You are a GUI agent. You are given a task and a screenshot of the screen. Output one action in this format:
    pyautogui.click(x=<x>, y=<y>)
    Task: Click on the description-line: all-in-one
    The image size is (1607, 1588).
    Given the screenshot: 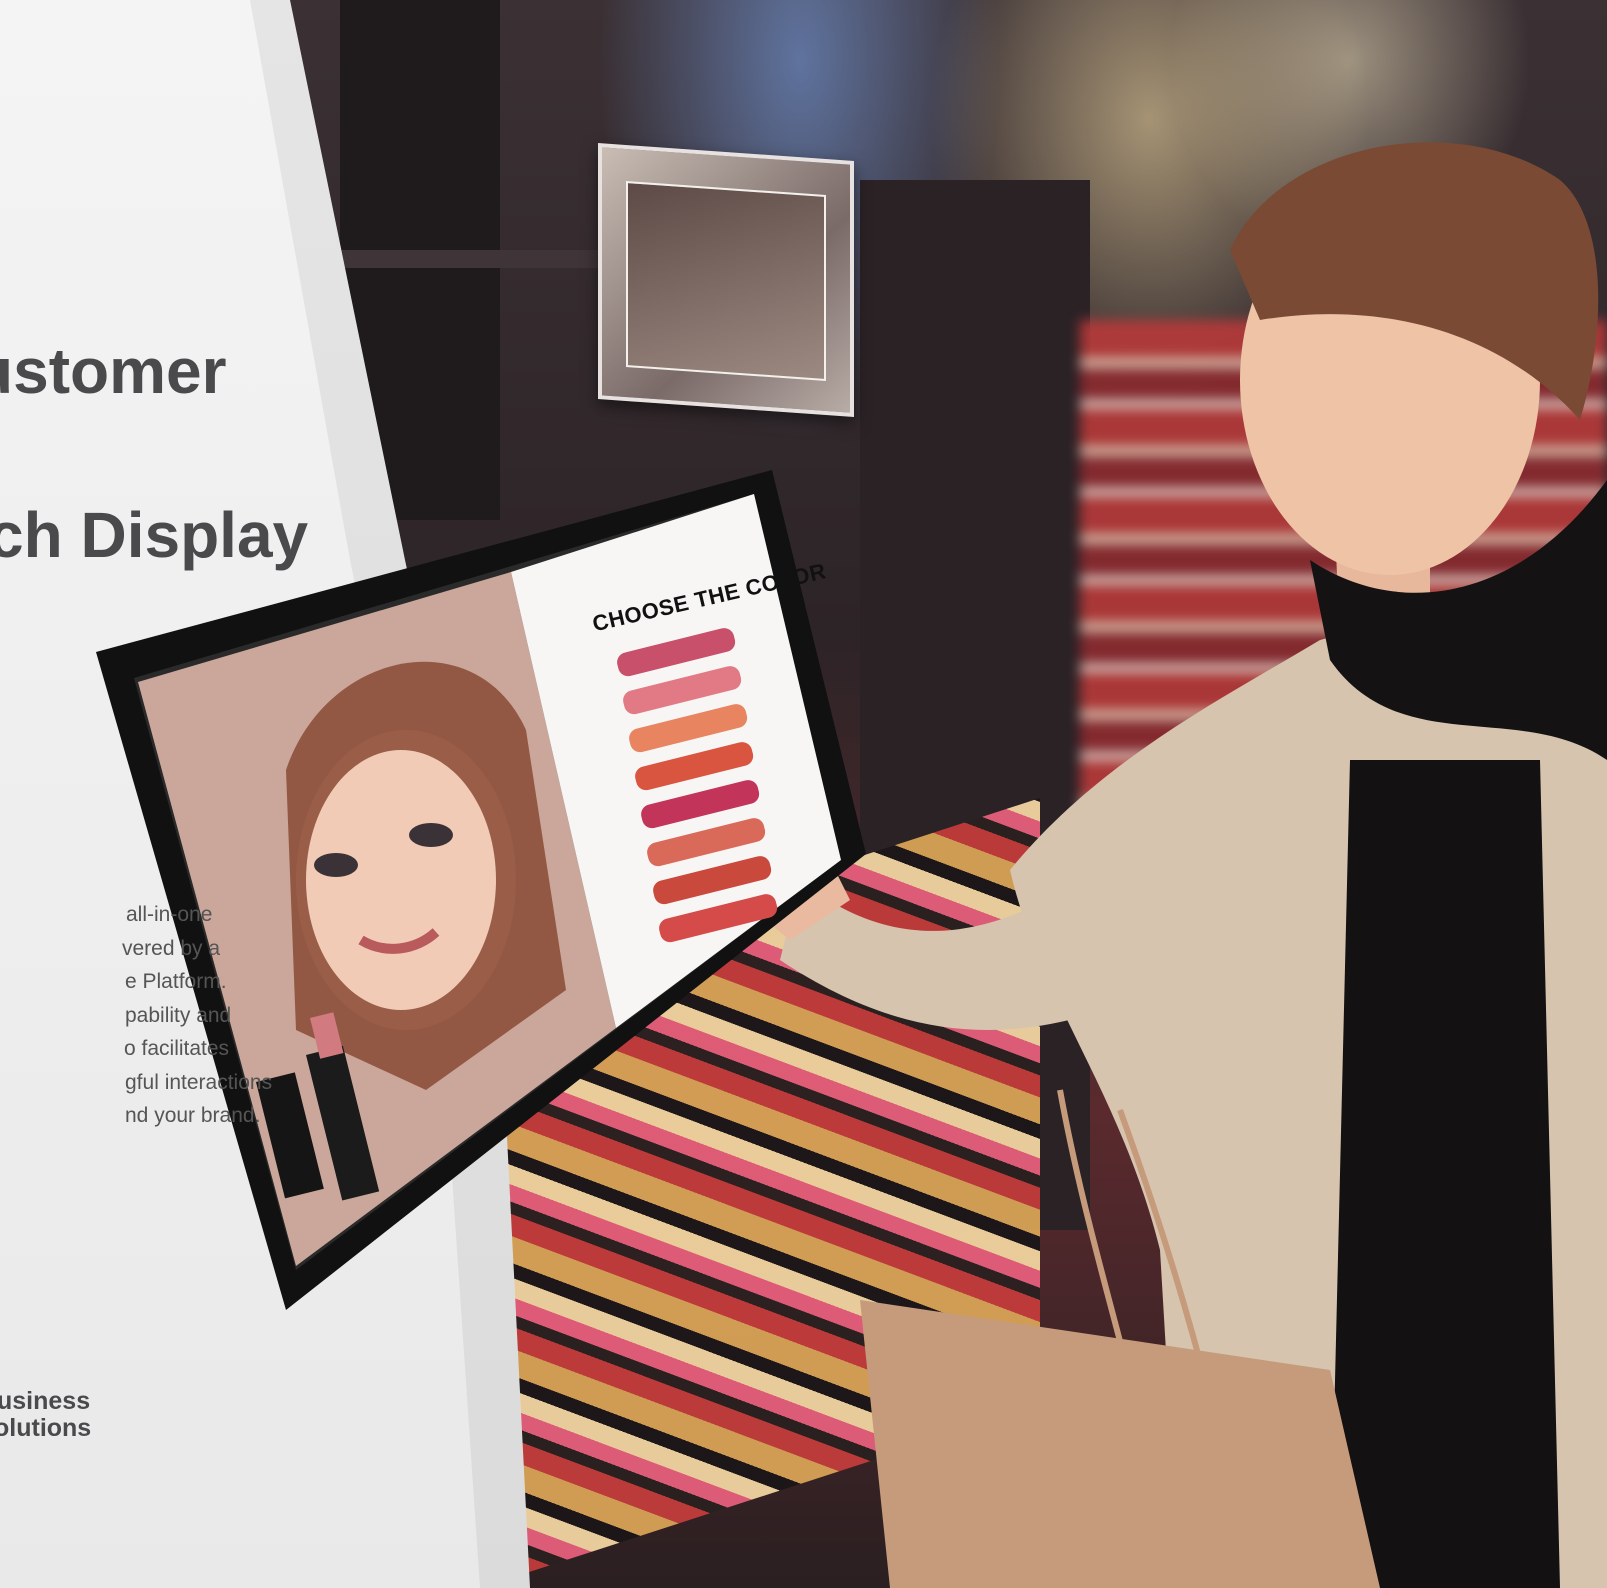 What is the action you would take?
    pyautogui.click(x=169, y=914)
    